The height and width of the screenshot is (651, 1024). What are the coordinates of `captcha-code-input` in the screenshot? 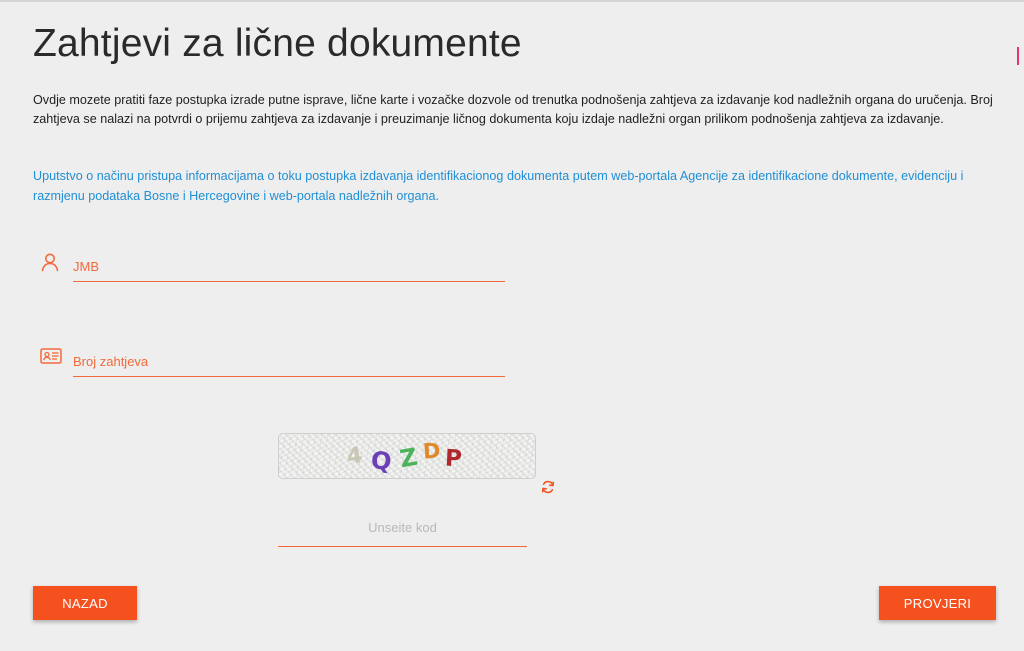 It's located at (402, 528).